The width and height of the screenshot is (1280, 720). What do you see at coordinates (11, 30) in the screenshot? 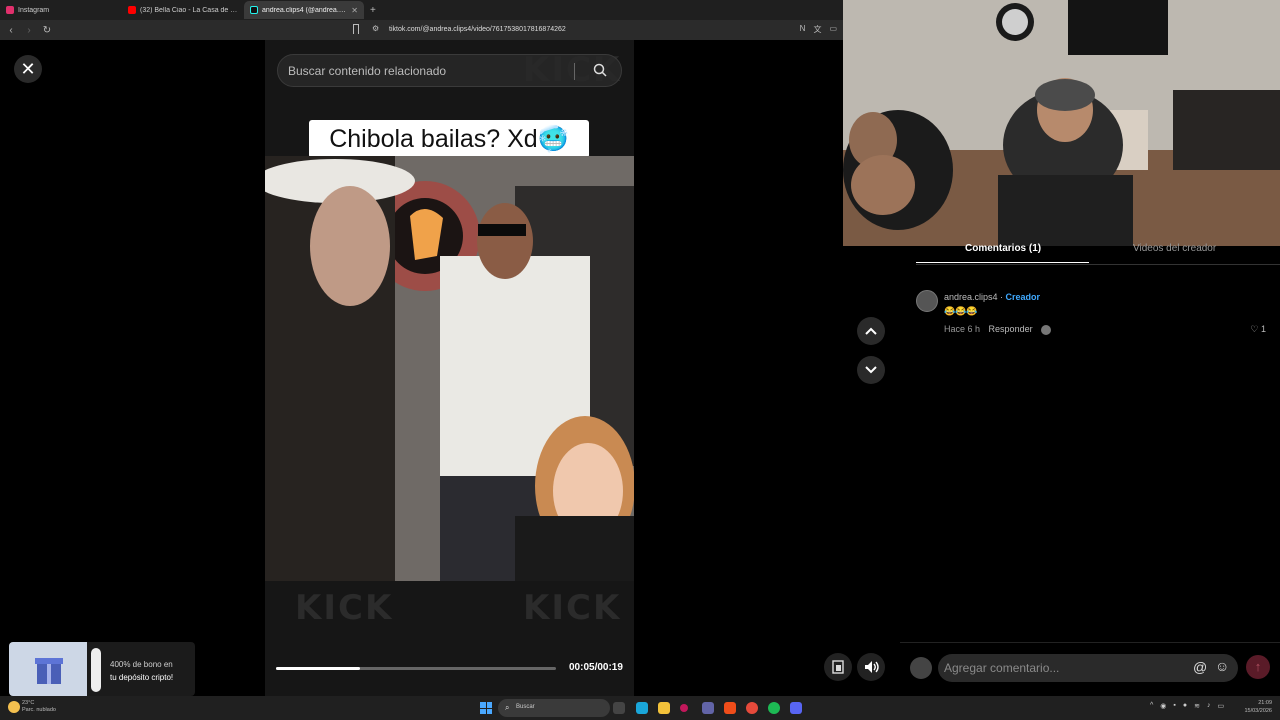
I see `back-icon: ‹` at bounding box center [11, 30].